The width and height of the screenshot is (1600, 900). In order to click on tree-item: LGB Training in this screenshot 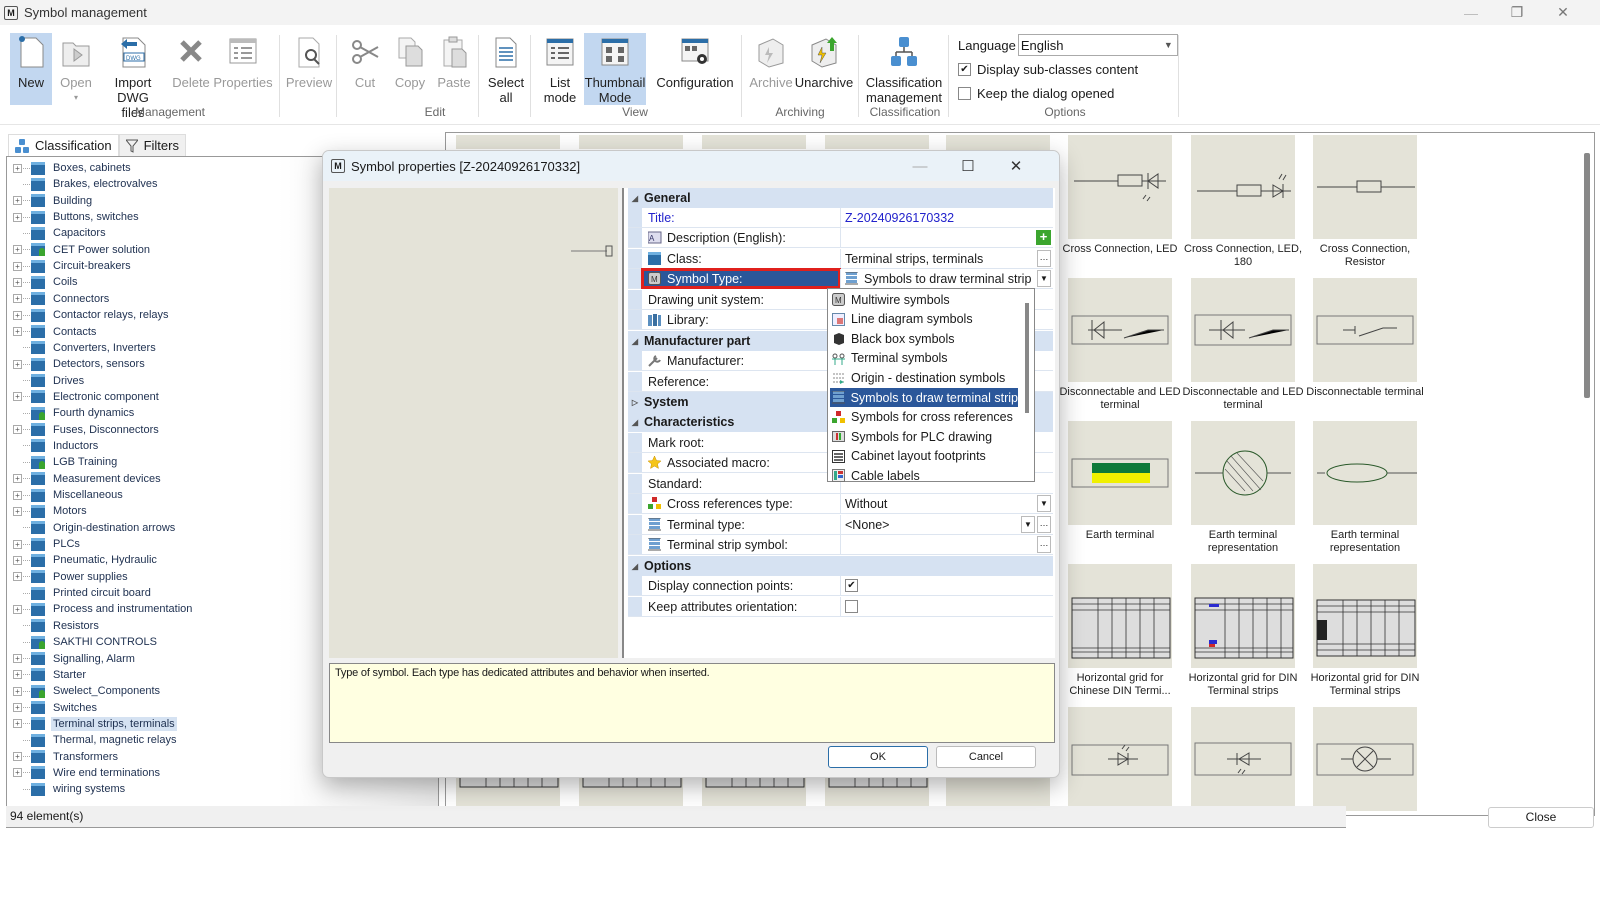, I will do `click(63, 462)`.